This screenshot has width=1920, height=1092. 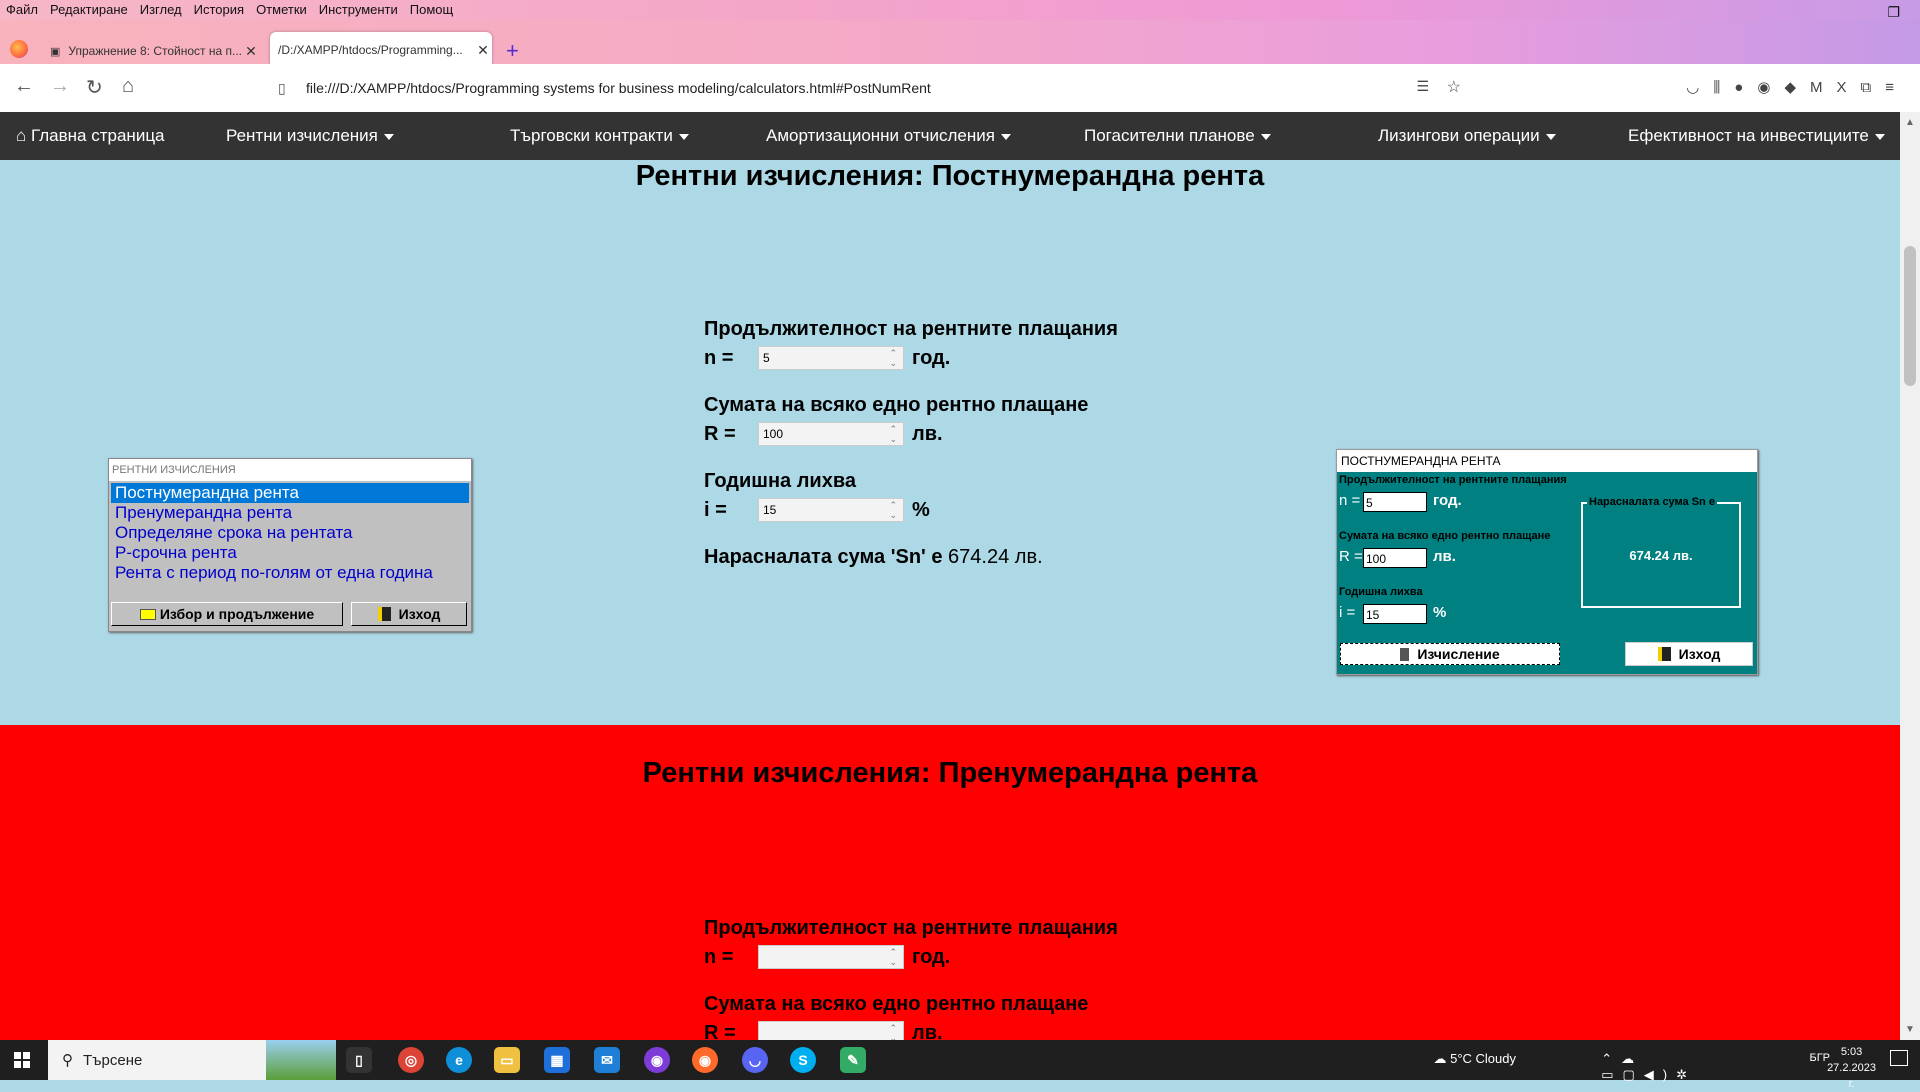 I want to click on weather-text: 5°C Cloudy, so click(x=1483, y=1058).